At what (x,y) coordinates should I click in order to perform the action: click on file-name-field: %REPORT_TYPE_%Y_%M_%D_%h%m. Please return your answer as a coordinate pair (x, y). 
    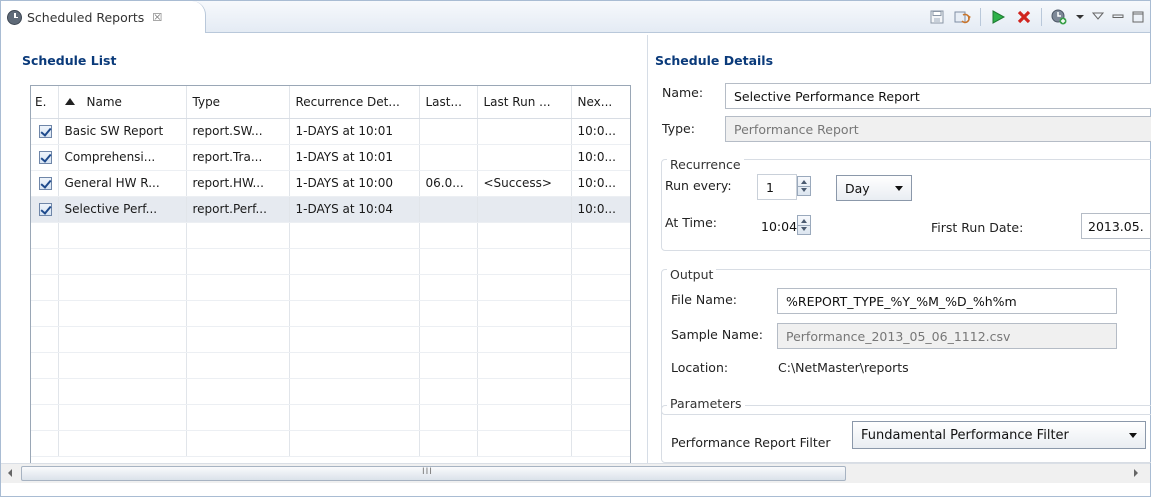
    Looking at the image, I should click on (947, 301).